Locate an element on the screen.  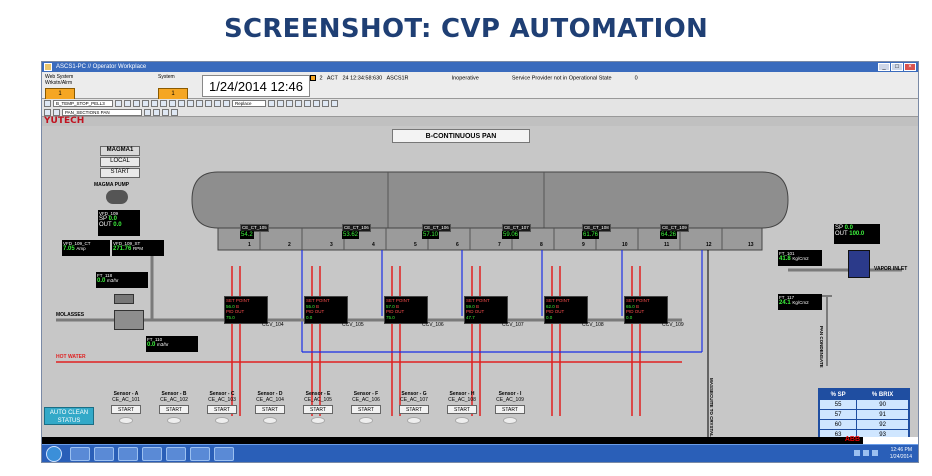
ie-icon is located at coordinates (80, 454).